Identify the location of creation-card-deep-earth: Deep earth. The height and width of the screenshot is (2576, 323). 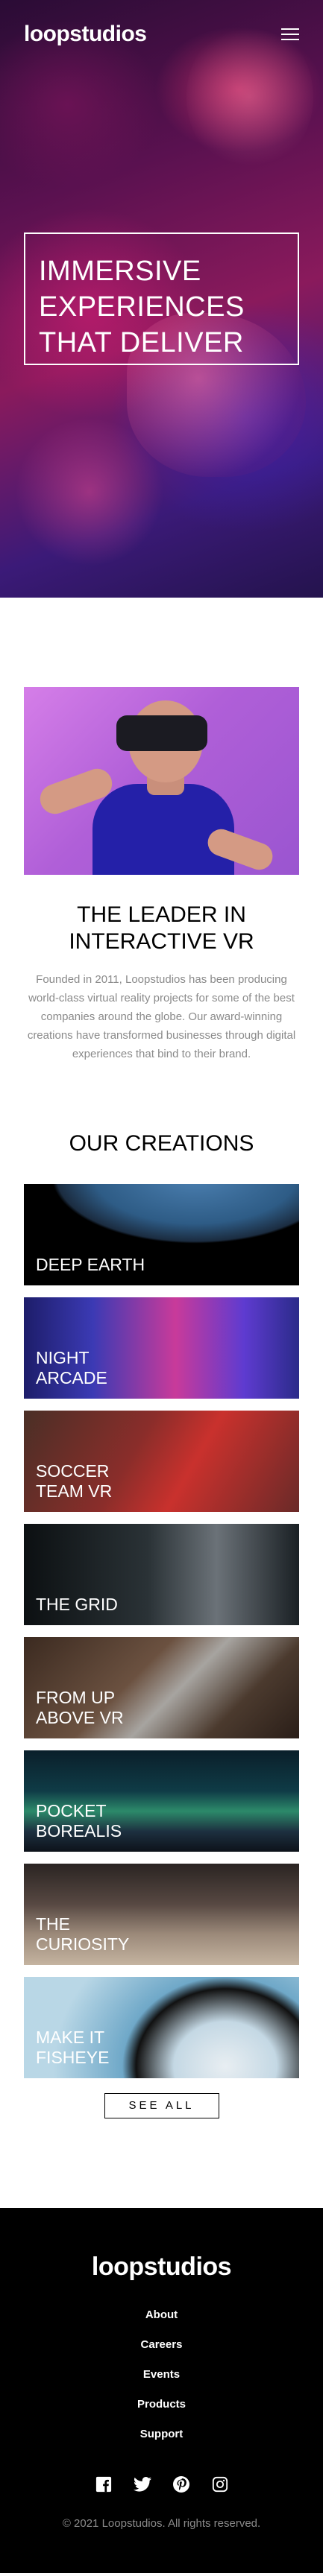
(161, 1234).